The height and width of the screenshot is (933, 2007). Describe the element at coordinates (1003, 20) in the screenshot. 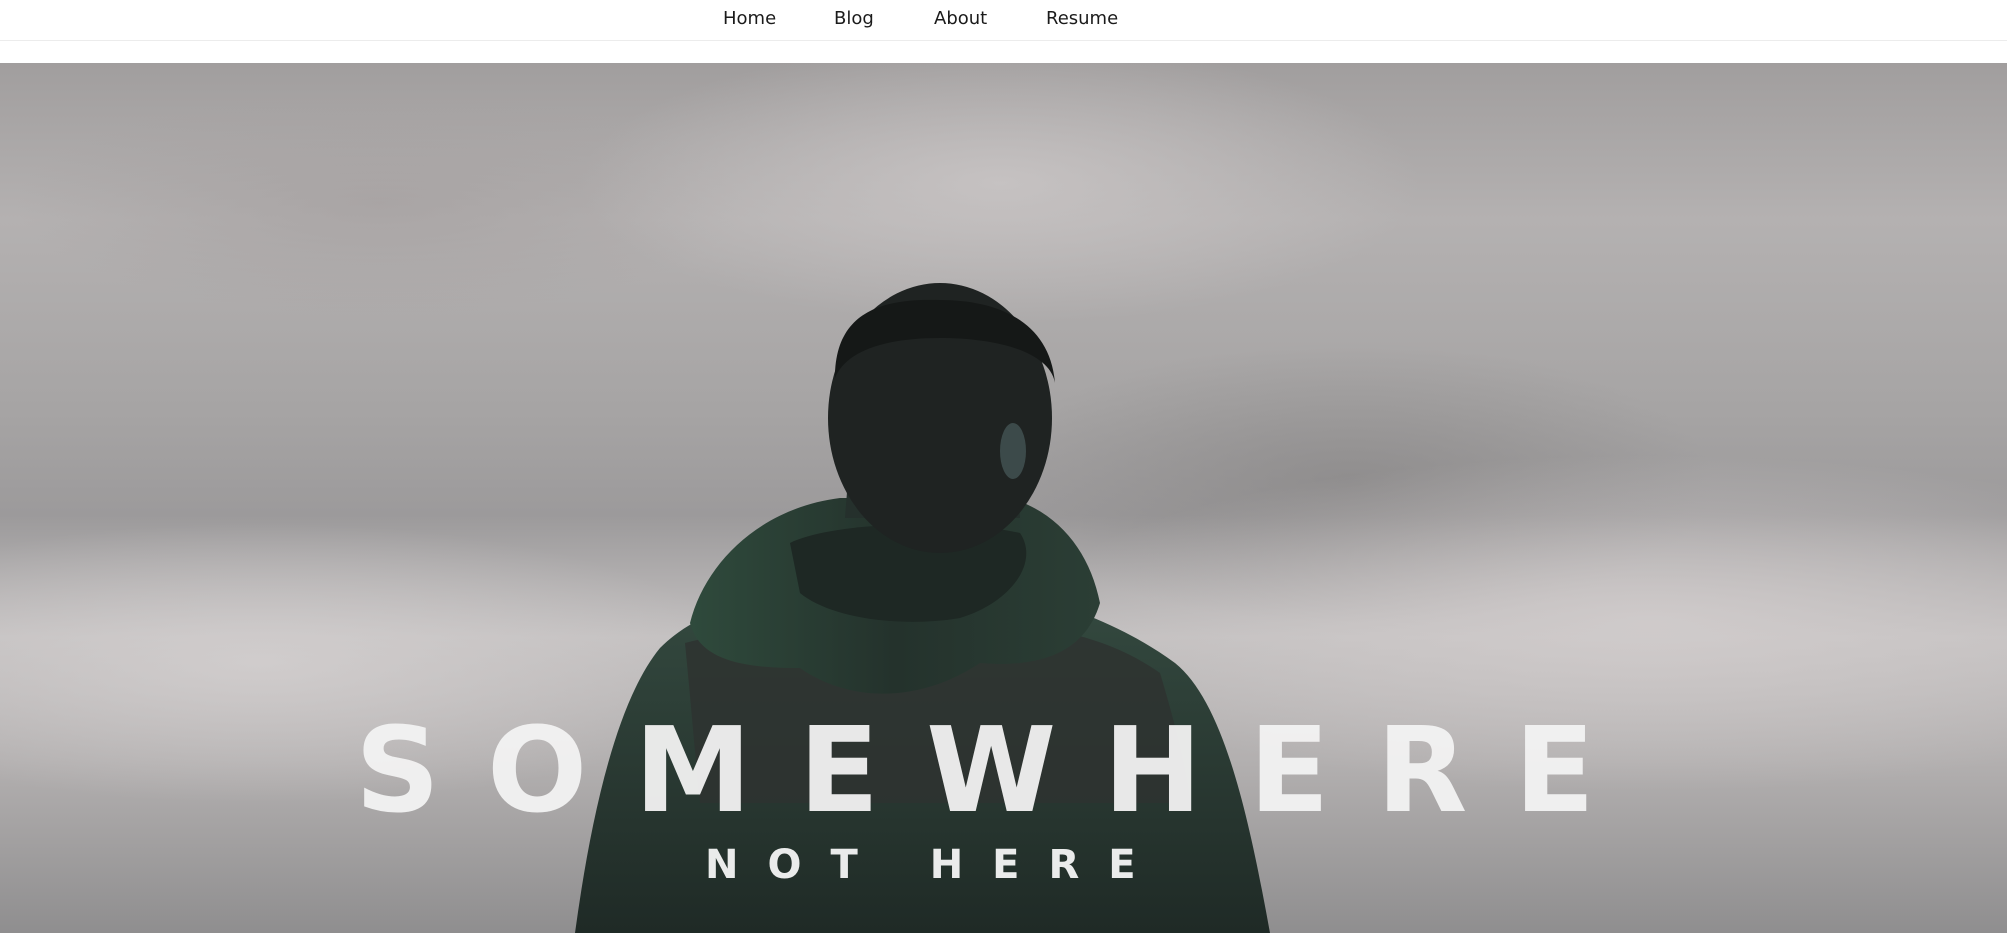

I see `top-navigation: Home Blog About Resume` at that location.